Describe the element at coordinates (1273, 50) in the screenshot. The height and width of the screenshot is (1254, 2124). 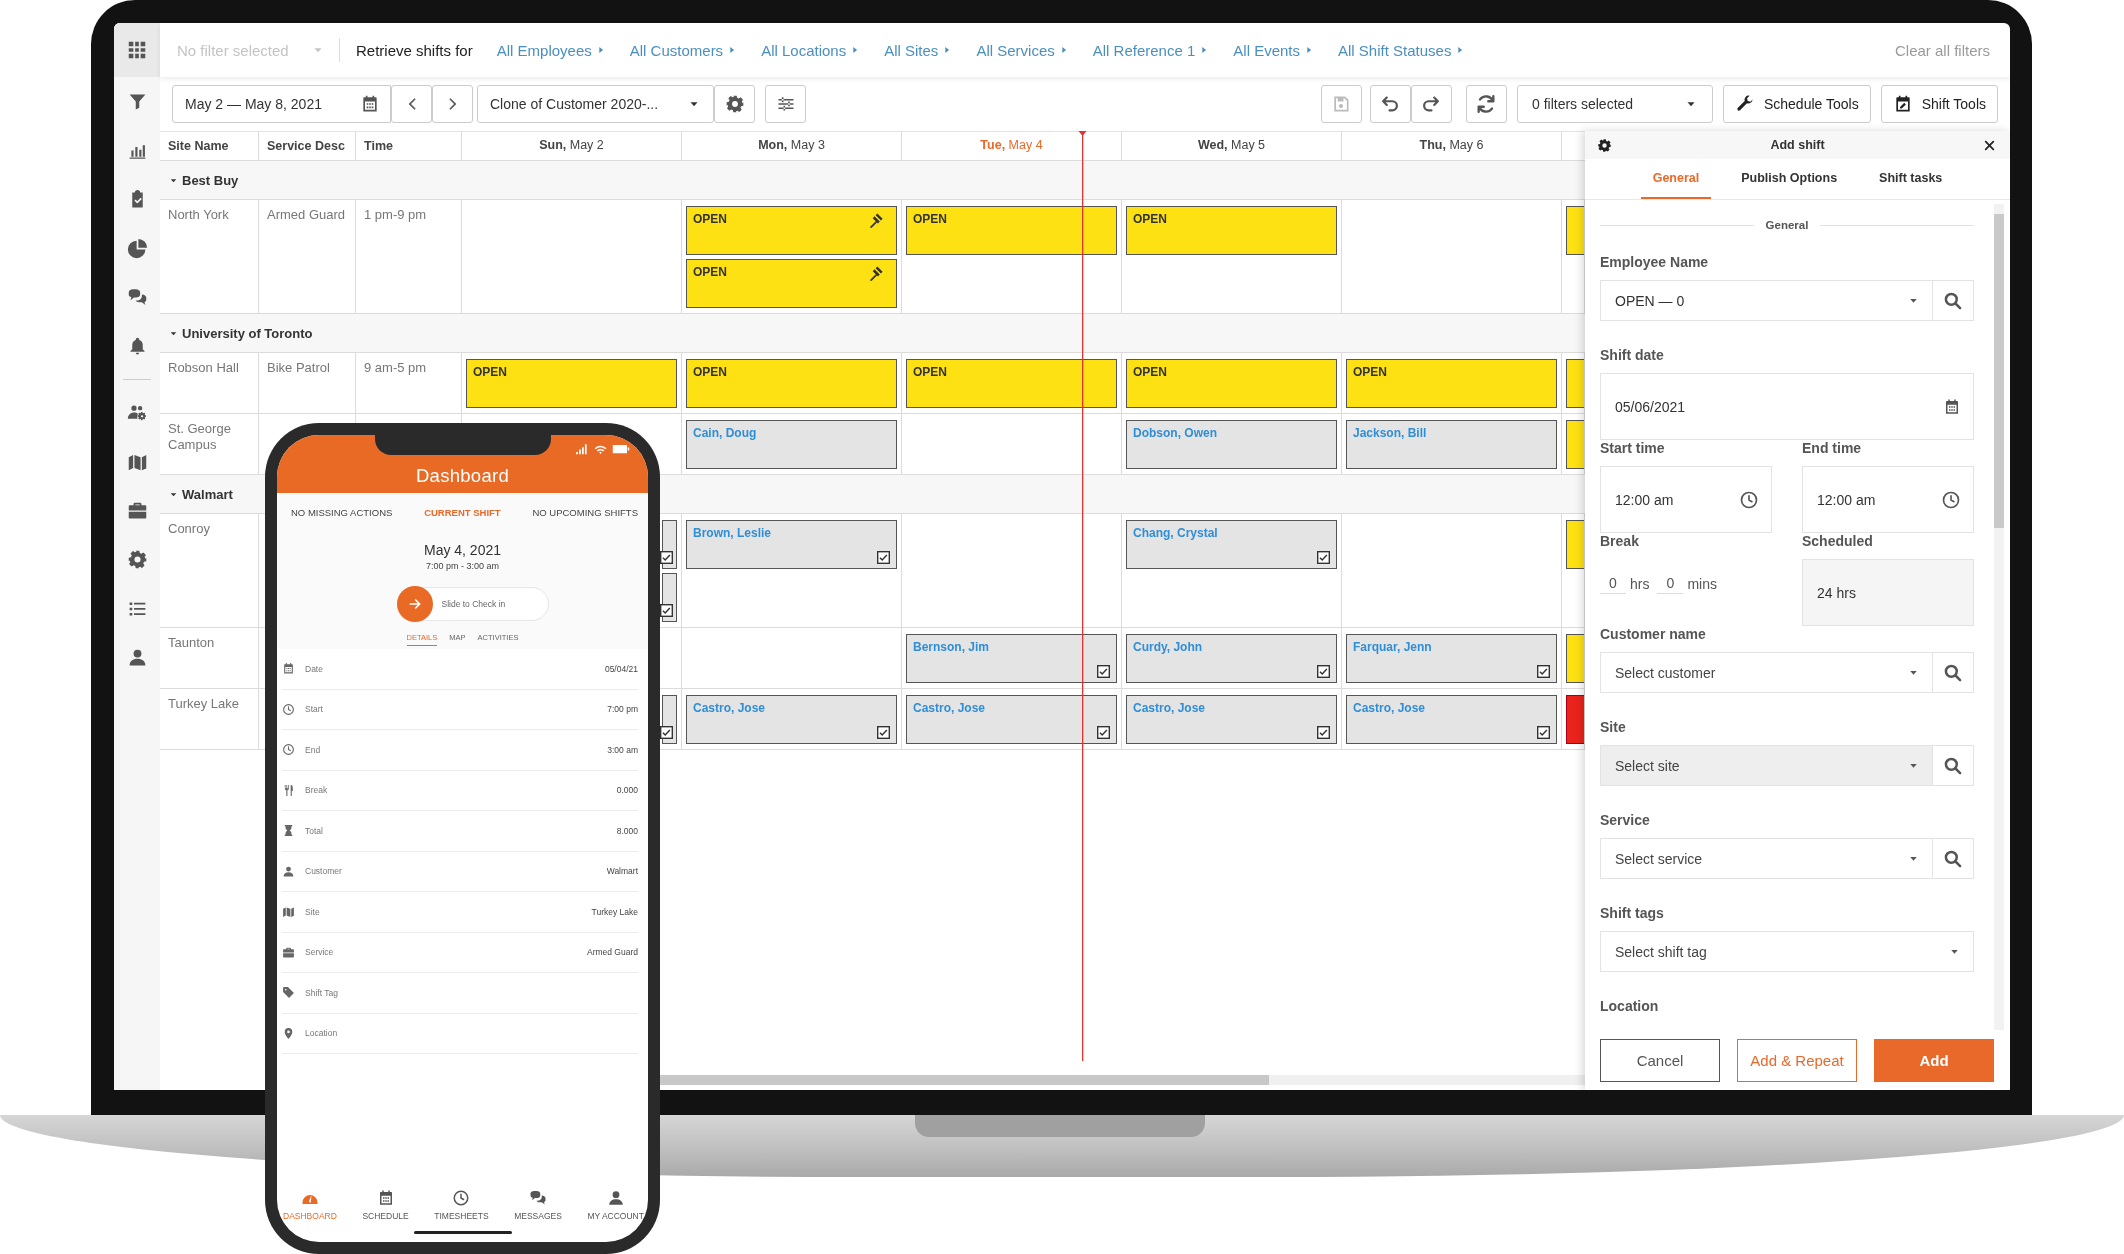
I see `filter-link: All Events` at that location.